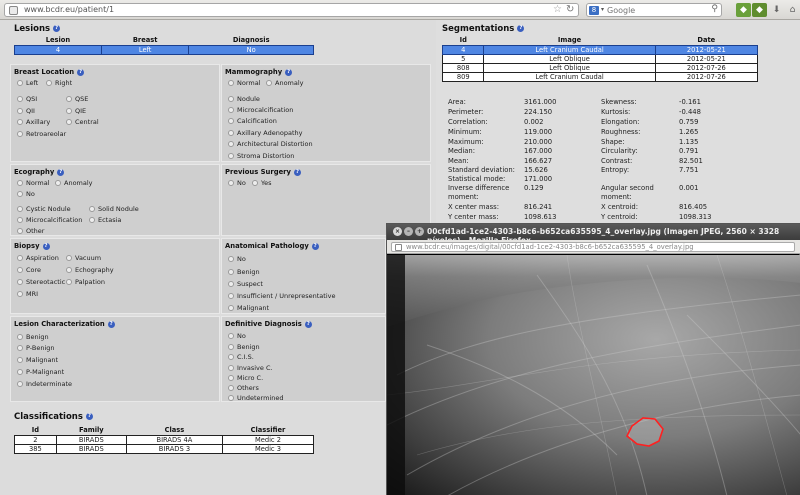 The height and width of the screenshot is (495, 800). Describe the element at coordinates (243, 388) in the screenshot. I see `option-others: Others` at that location.